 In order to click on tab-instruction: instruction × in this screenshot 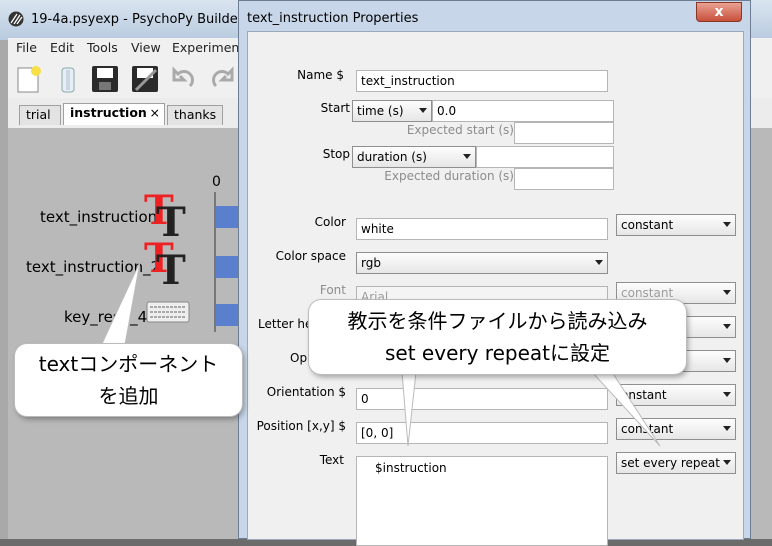, I will do `click(114, 114)`.